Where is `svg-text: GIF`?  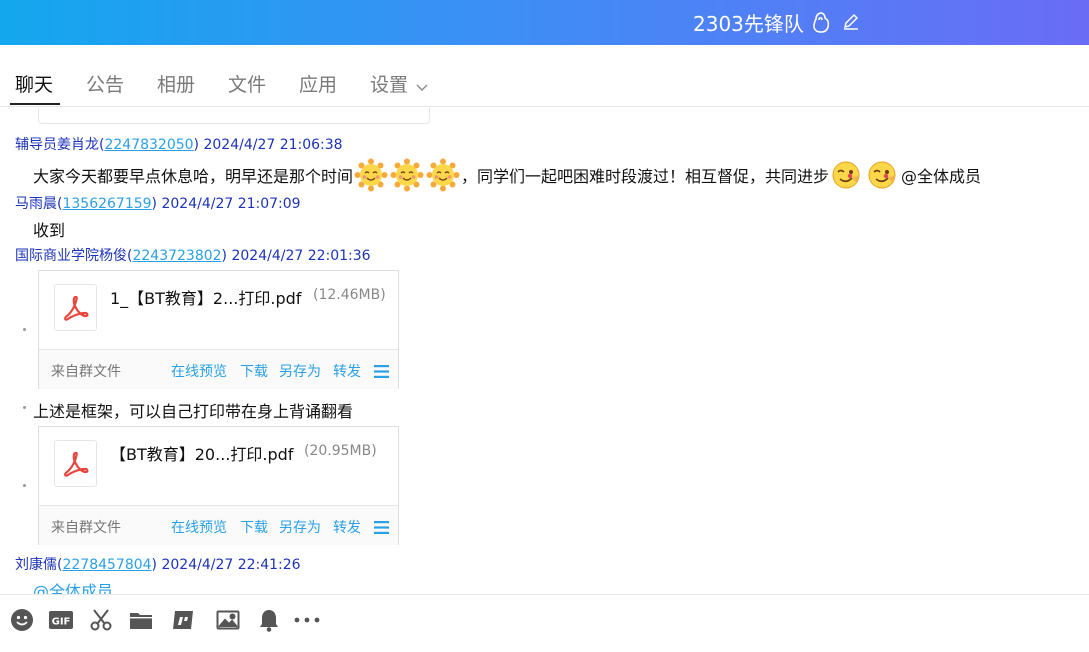 svg-text: GIF is located at coordinates (61, 622).